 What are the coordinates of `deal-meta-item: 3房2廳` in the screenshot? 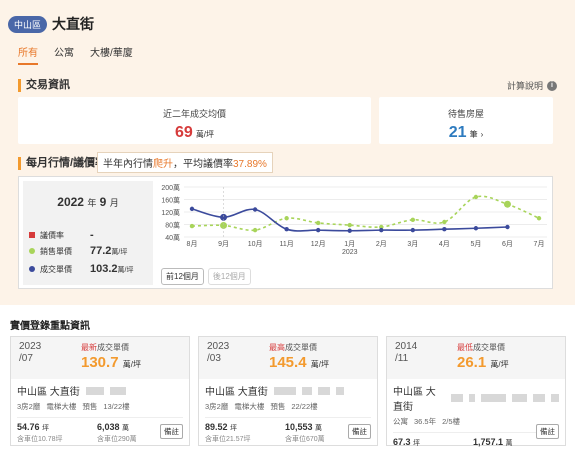 It's located at (217, 406).